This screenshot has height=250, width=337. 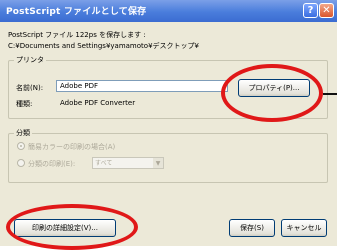 I want to click on arrow-line, so click(x=330, y=94).